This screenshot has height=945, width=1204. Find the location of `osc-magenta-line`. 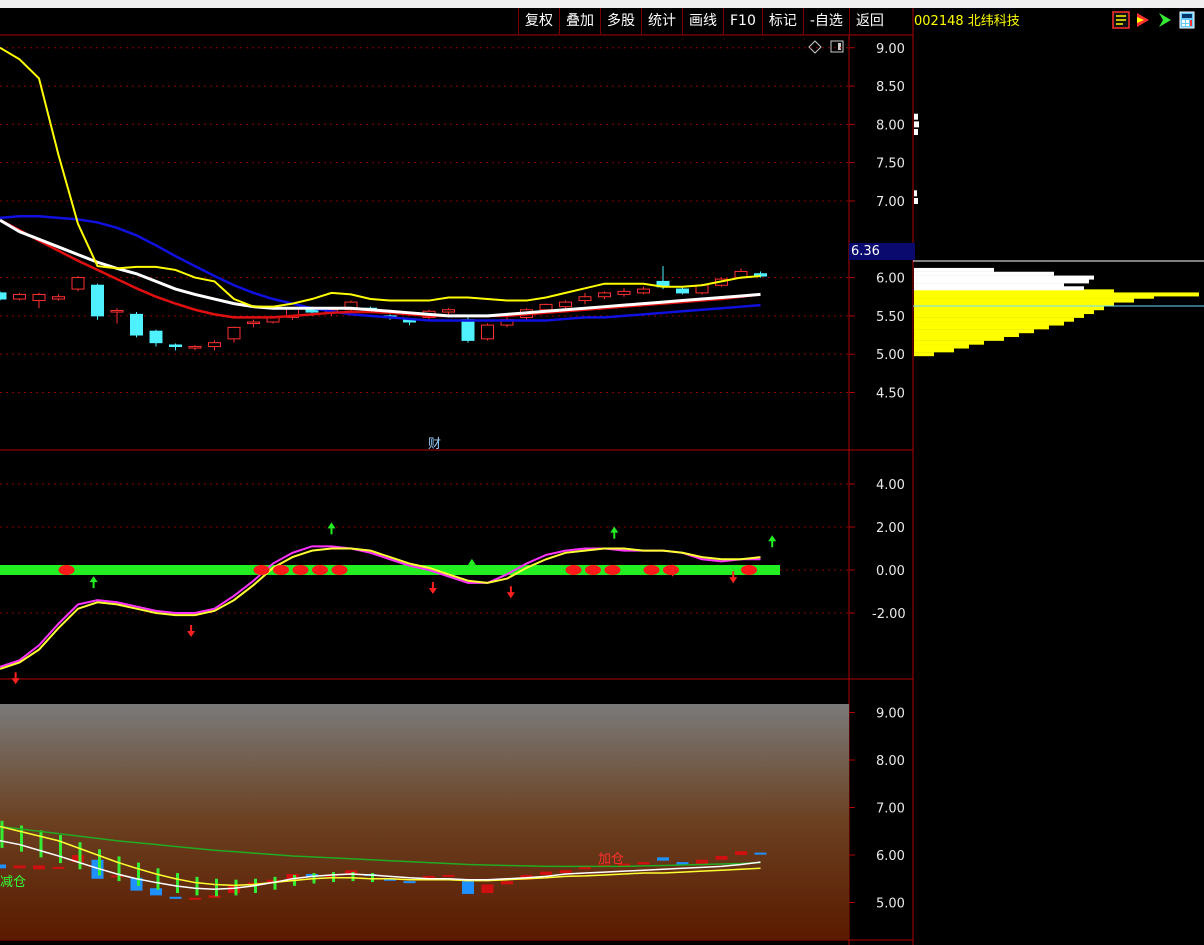

osc-magenta-line is located at coordinates (380, 606).